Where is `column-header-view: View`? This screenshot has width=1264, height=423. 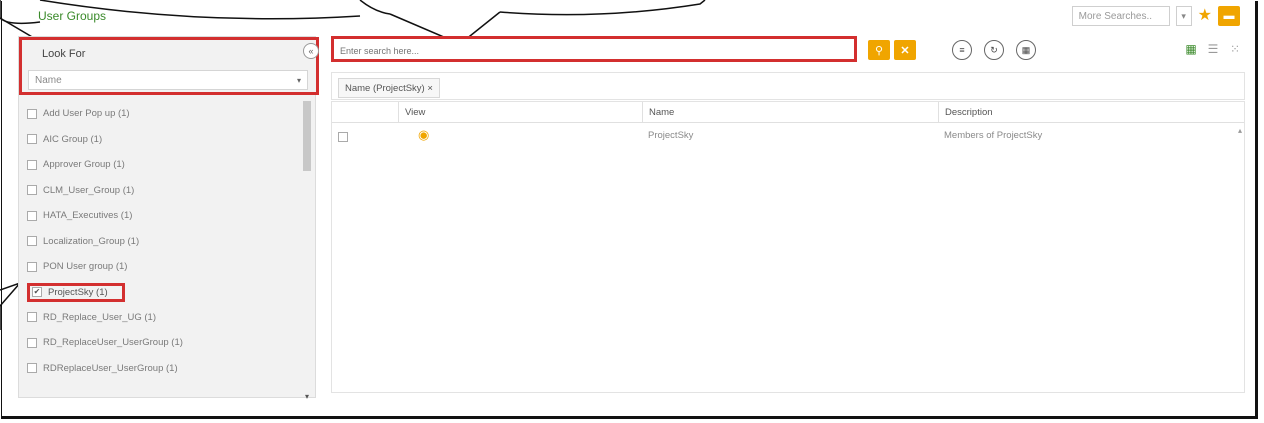 column-header-view: View is located at coordinates (520, 112).